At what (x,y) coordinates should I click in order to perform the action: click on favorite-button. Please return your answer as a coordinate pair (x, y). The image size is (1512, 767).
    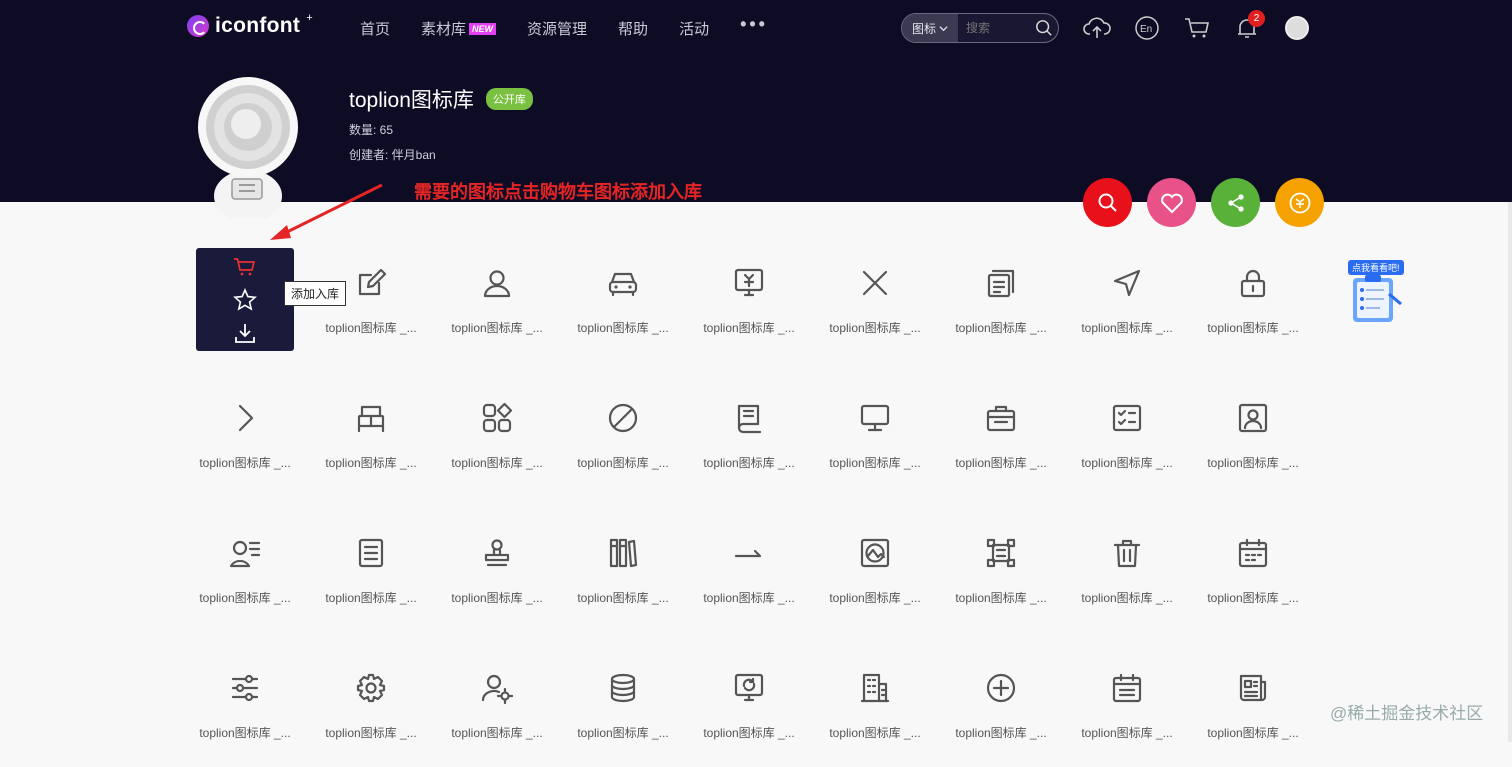
    Looking at the image, I should click on (1171, 202).